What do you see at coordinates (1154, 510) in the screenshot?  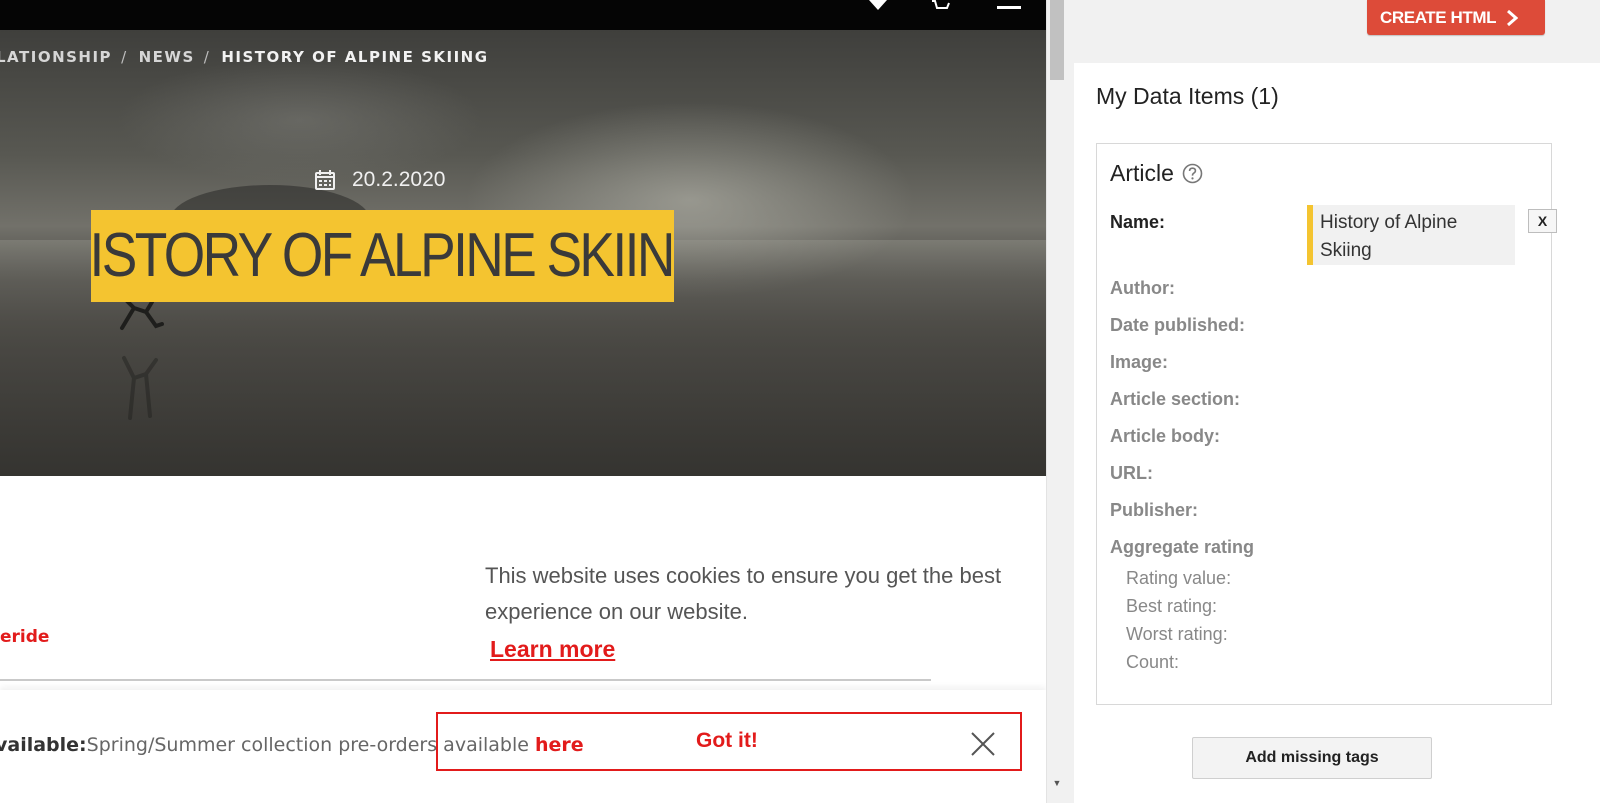 I see `publisher-label: Publisher:` at bounding box center [1154, 510].